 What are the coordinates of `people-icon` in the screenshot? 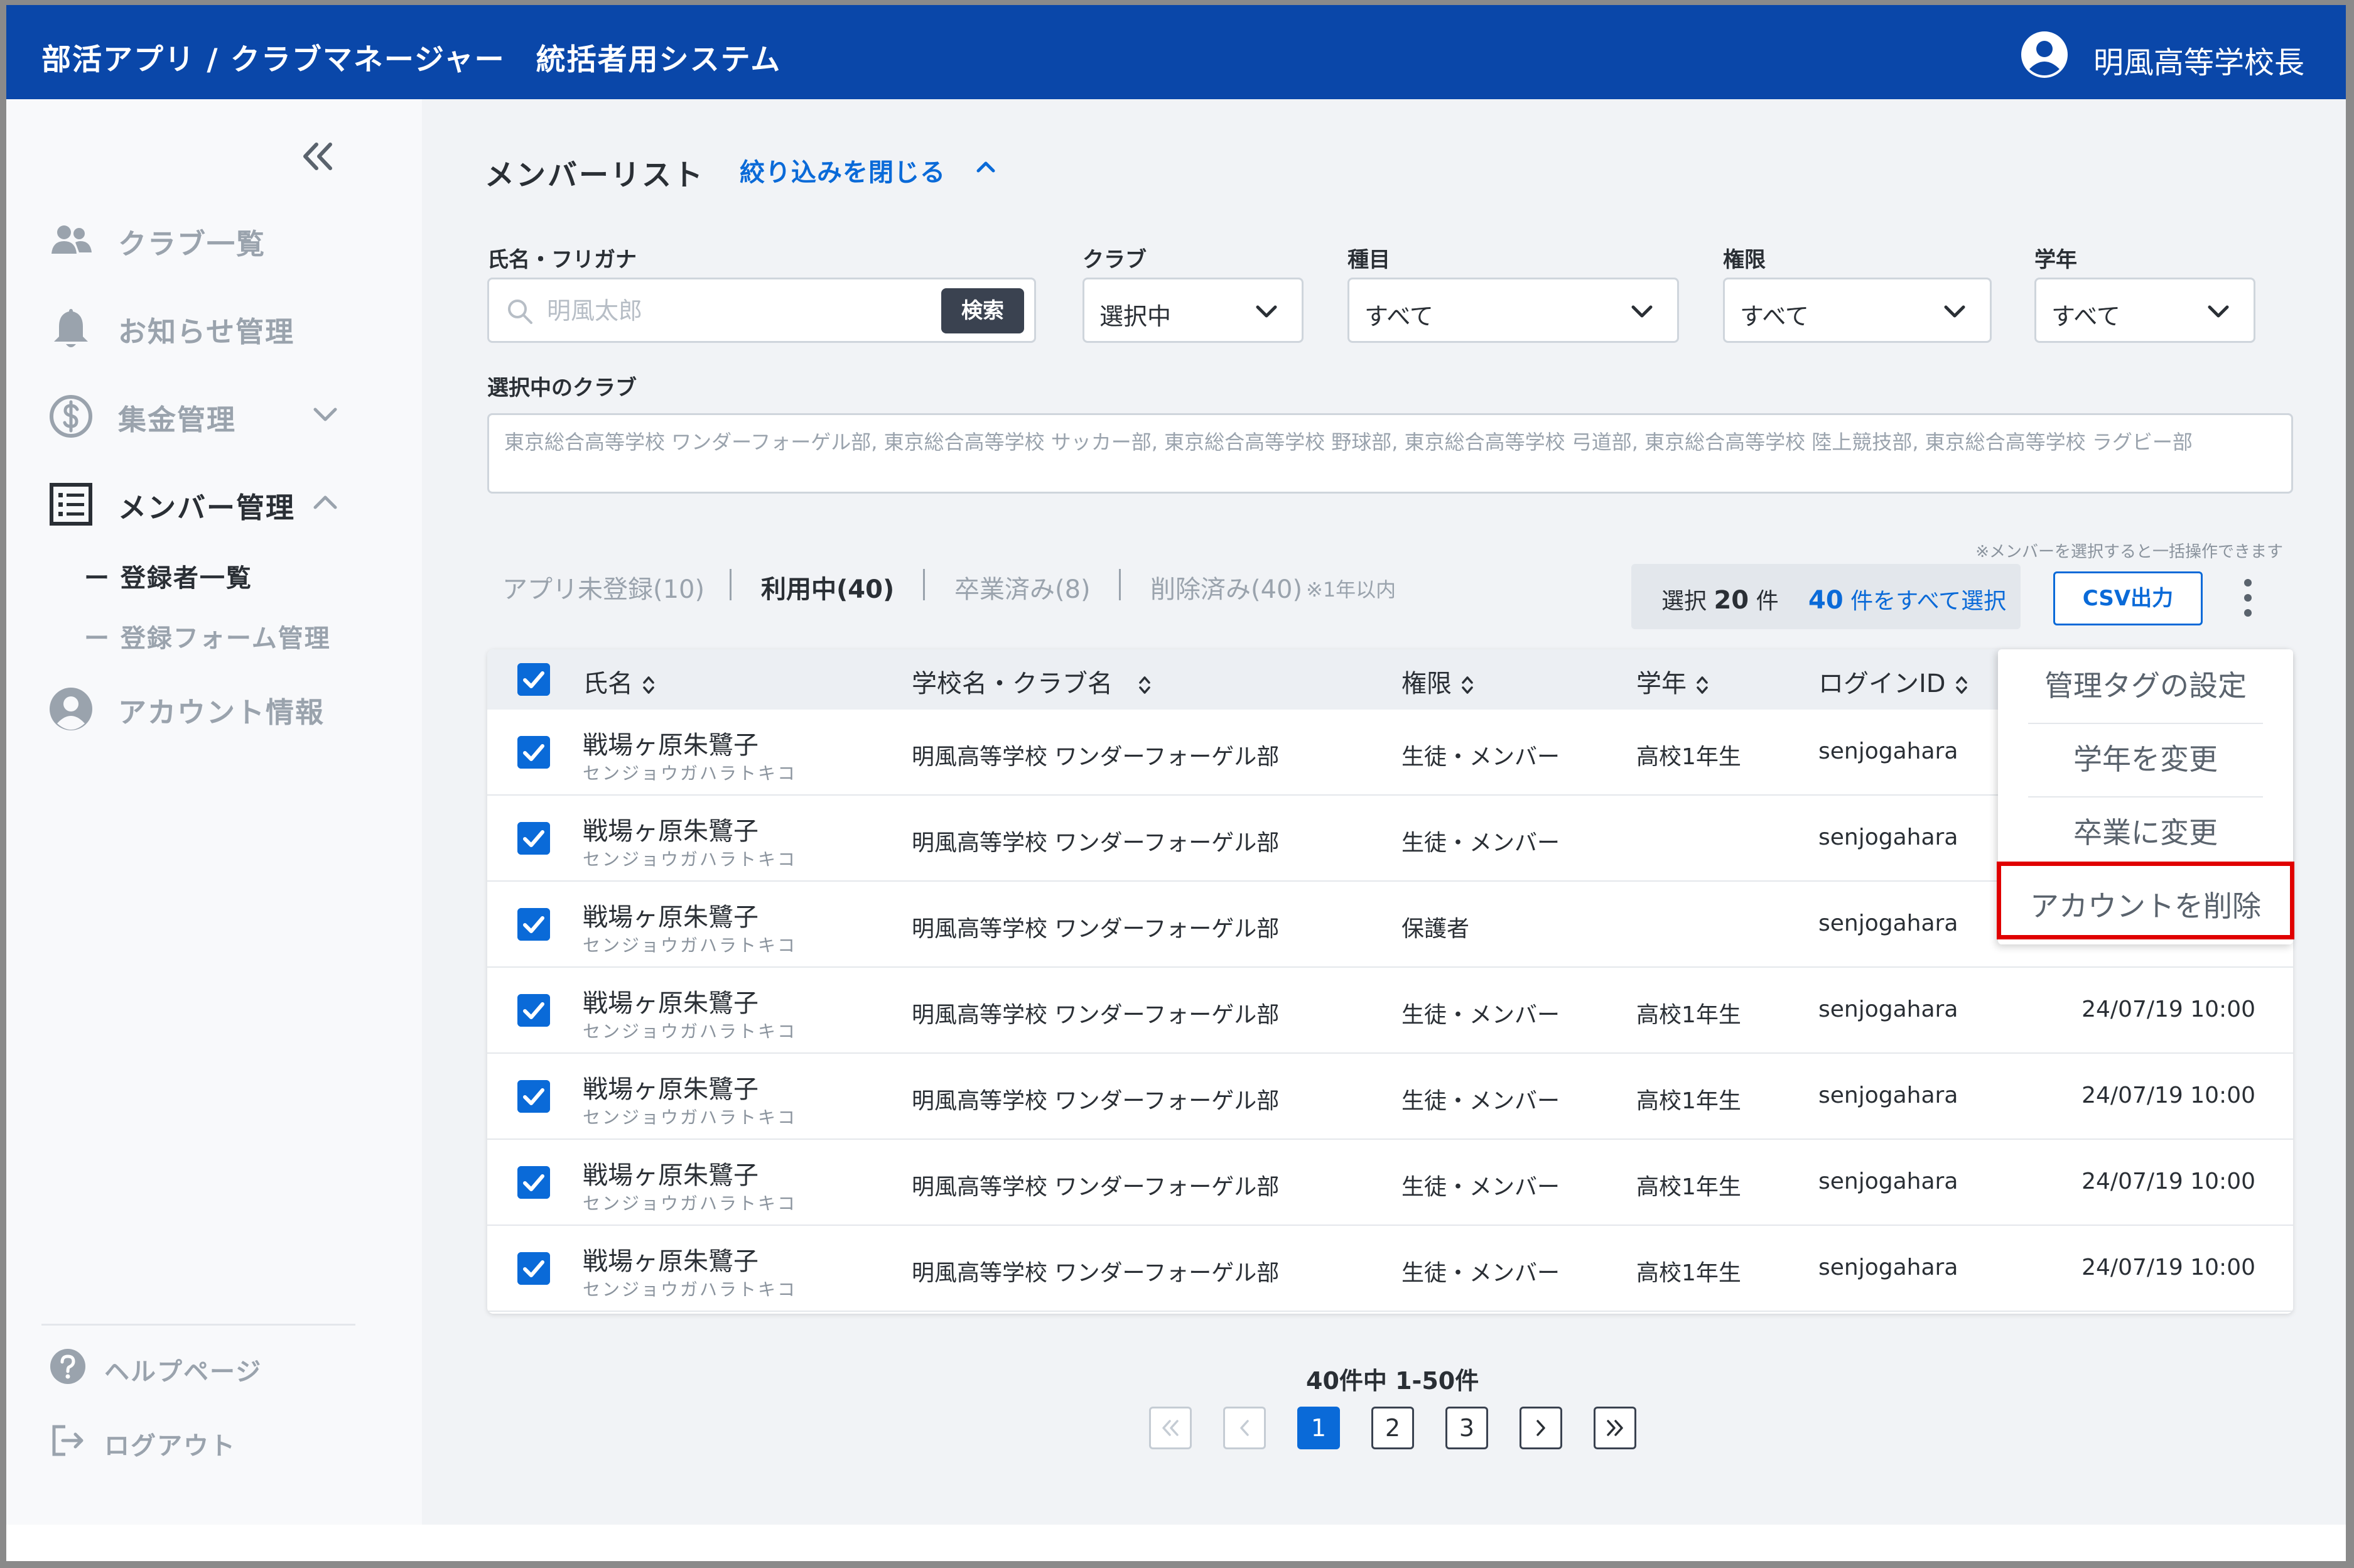 It's located at (71, 239).